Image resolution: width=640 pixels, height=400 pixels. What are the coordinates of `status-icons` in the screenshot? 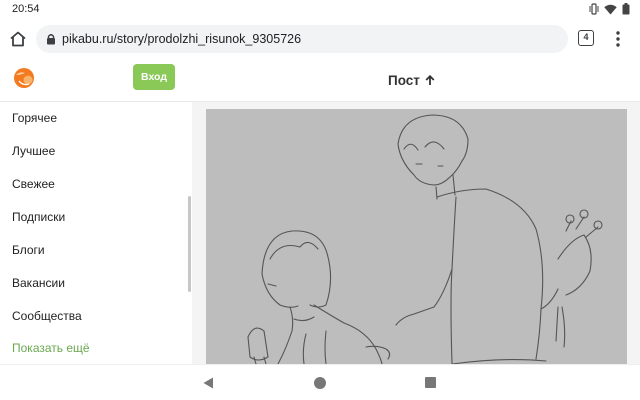 It's located at (609, 9).